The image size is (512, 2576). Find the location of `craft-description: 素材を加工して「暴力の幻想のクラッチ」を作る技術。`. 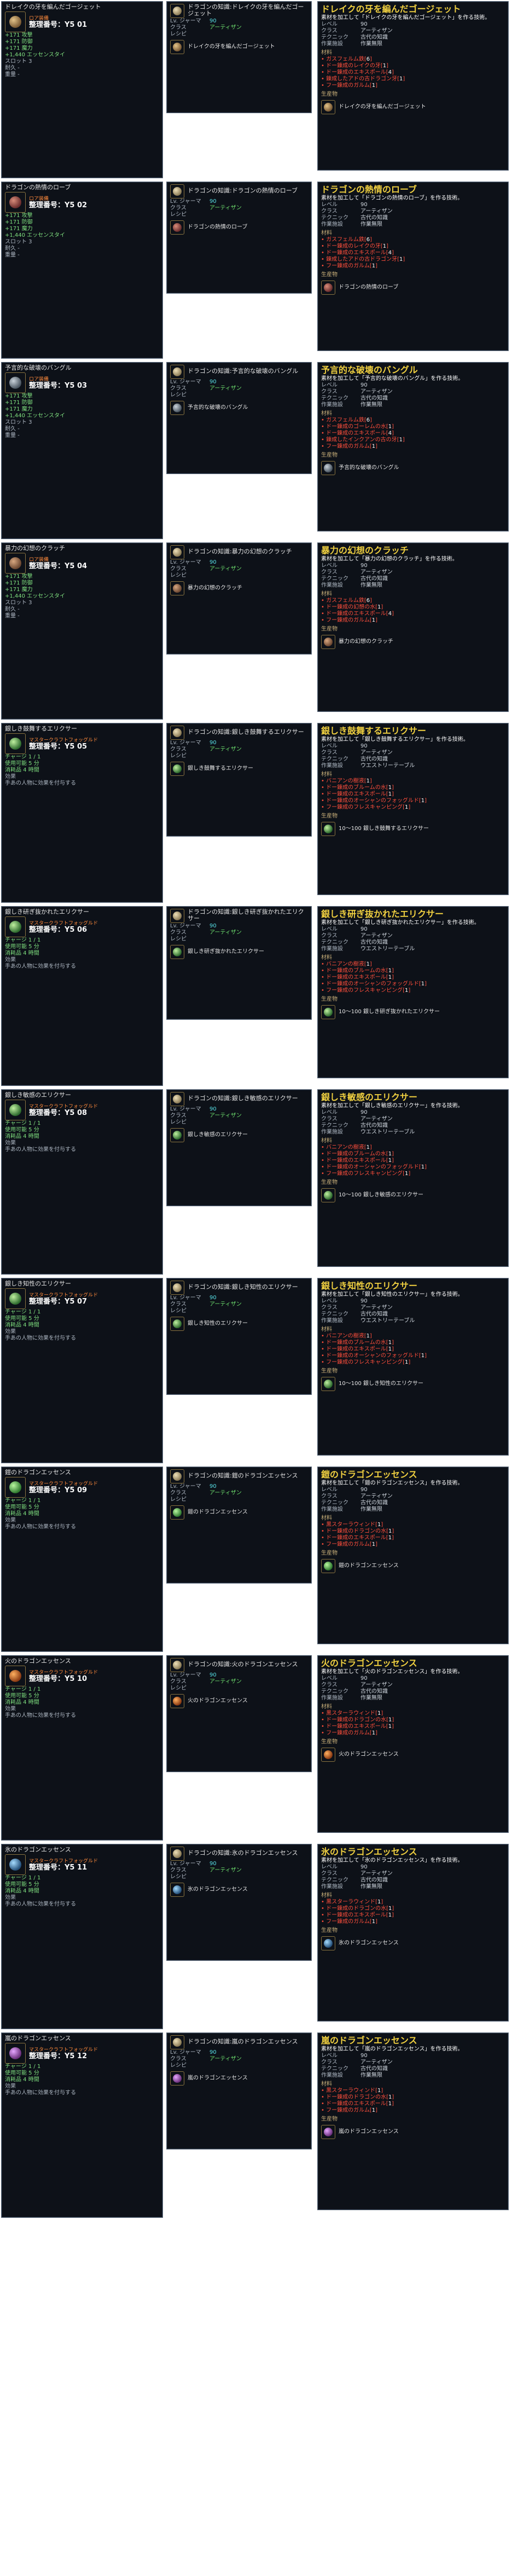

craft-description: 素材を加工して「暴力の幻想のクラッチ」を作る技術。 is located at coordinates (390, 559).